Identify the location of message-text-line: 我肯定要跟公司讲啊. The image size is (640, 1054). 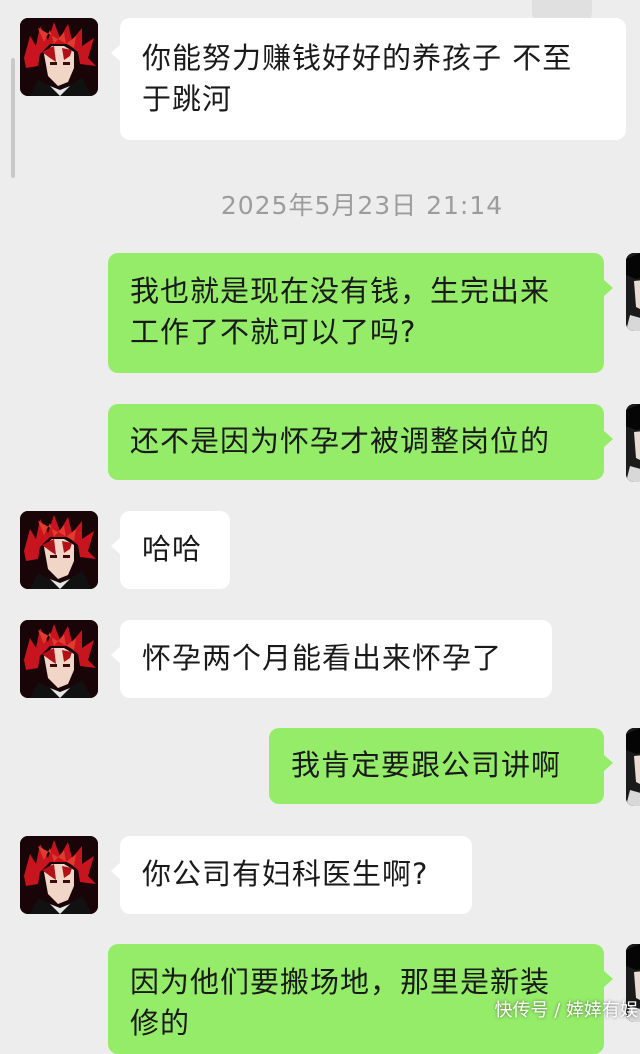
(426, 765).